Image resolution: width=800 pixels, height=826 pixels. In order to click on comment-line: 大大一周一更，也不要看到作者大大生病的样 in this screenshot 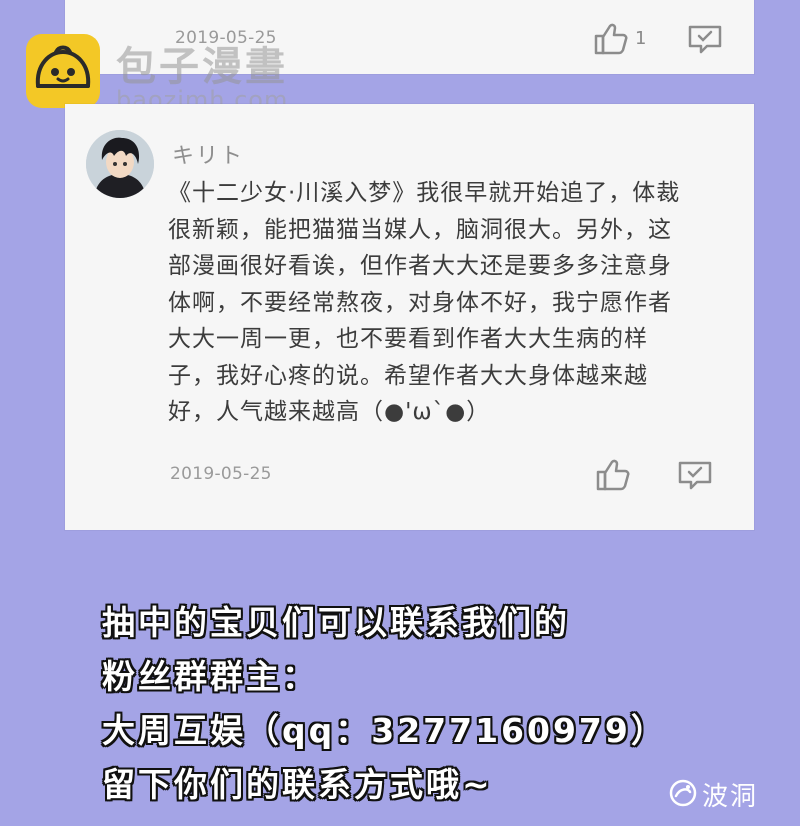, I will do `click(408, 339)`.